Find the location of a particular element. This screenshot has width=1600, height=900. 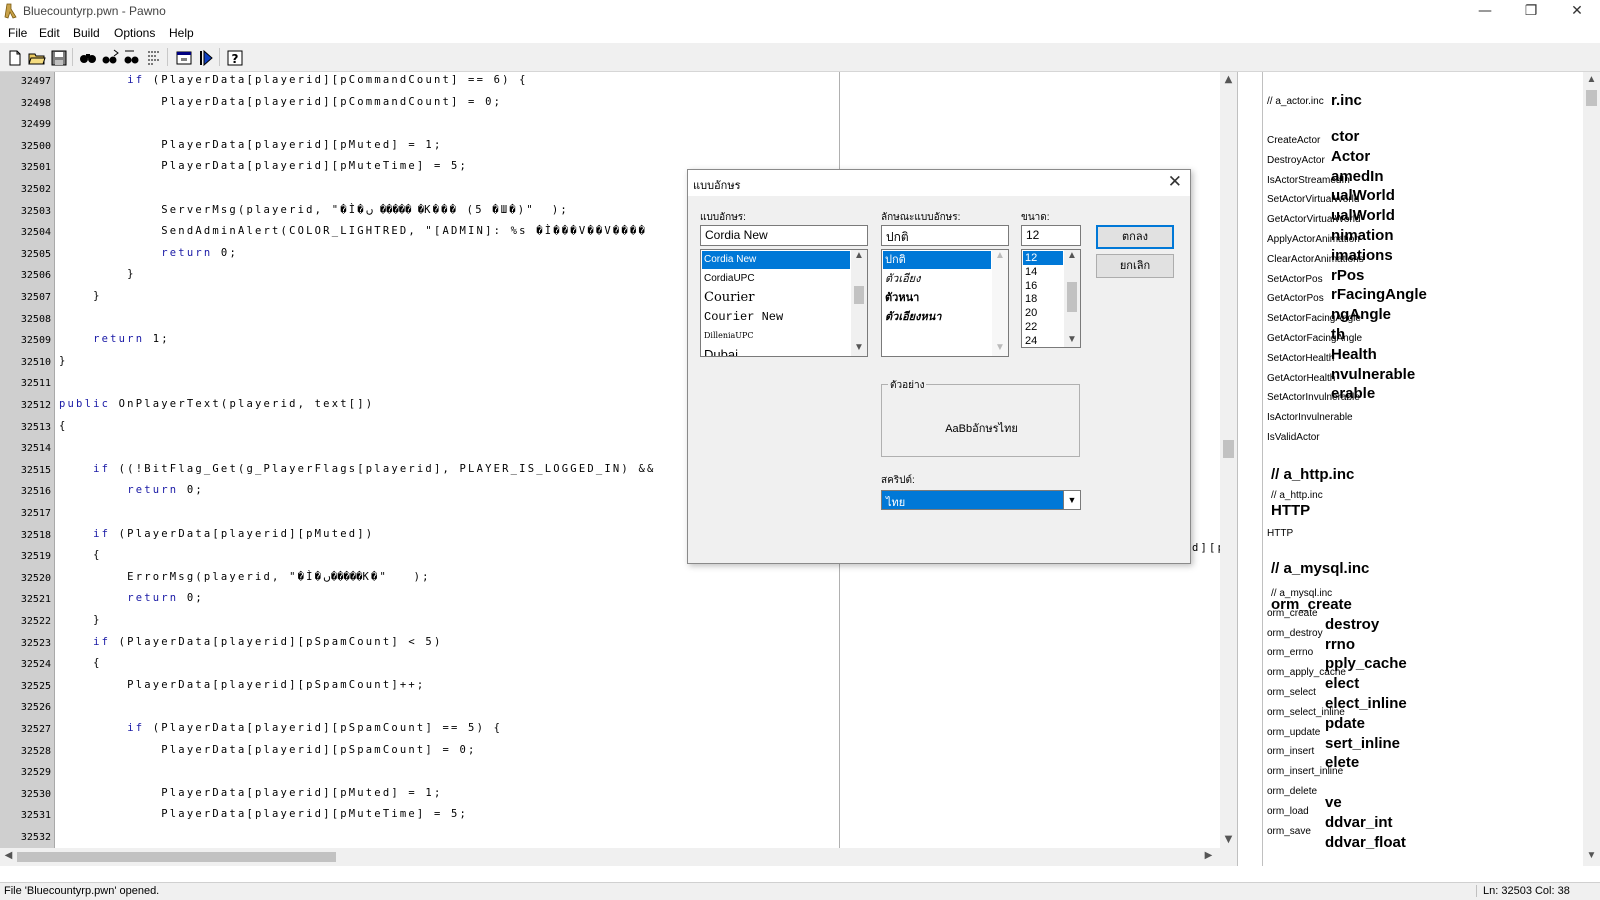

scroll-left-icon: ◀ is located at coordinates (8, 855).